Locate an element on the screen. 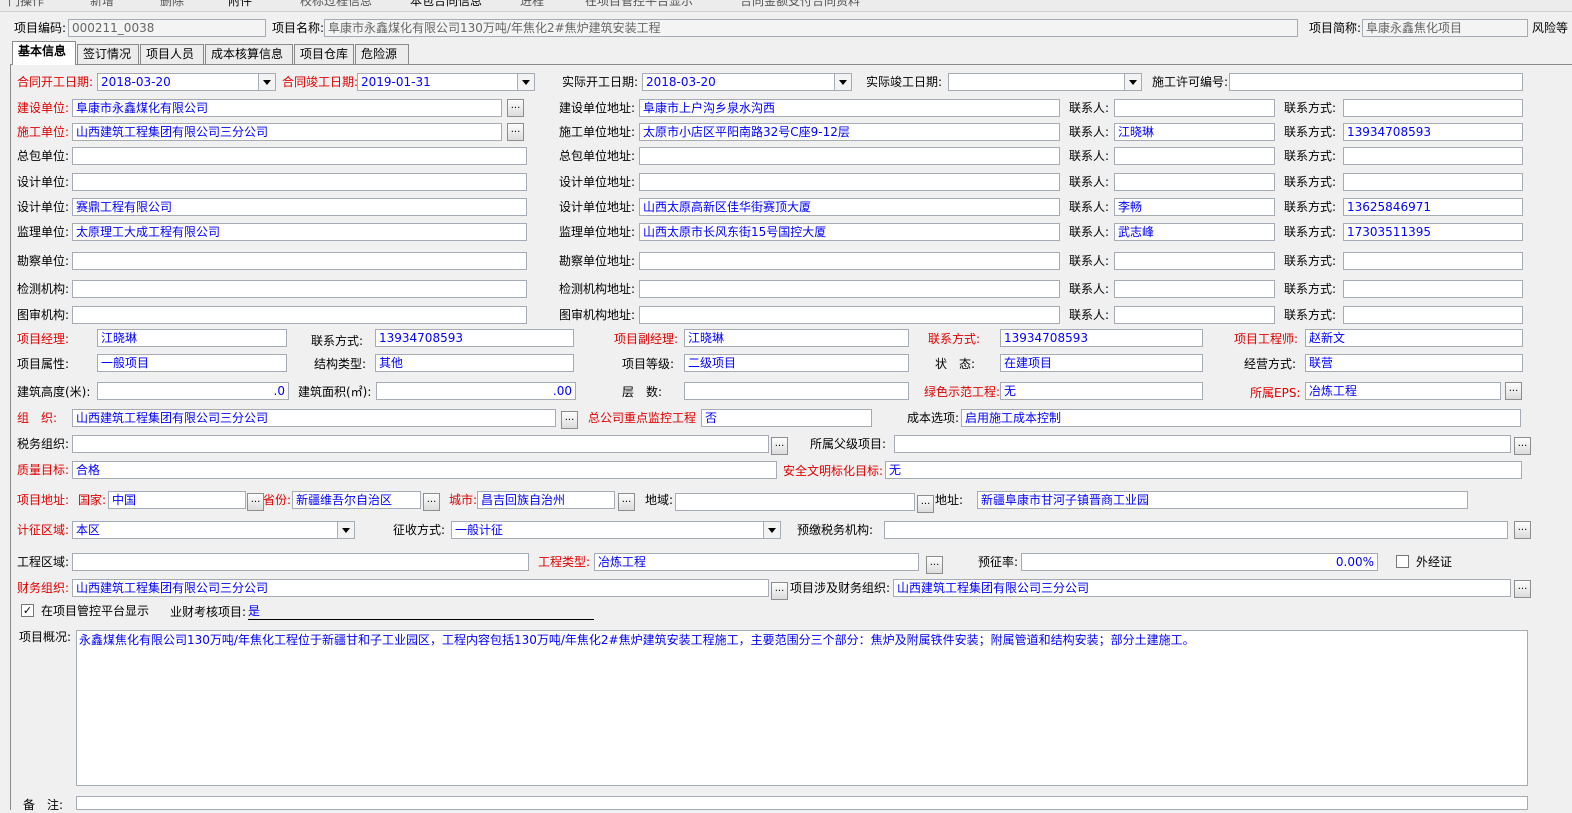 This screenshot has width=1572, height=813. quality-field: 合格 is located at coordinates (424, 470).